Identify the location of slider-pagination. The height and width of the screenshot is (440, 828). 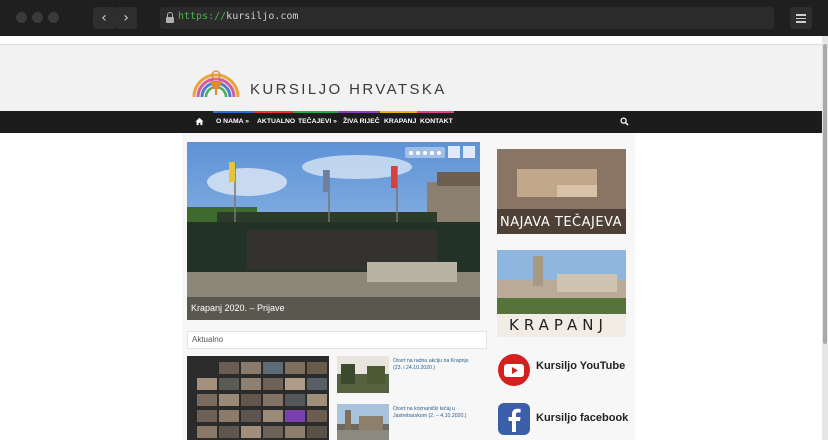
(425, 152).